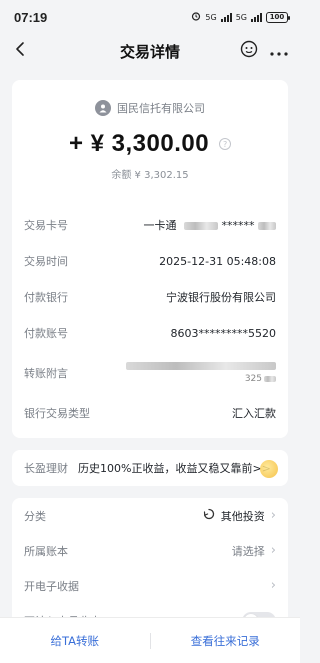  What do you see at coordinates (150, 333) in the screenshot?
I see `detail-row-account: 付款账号 8603*********5520` at bounding box center [150, 333].